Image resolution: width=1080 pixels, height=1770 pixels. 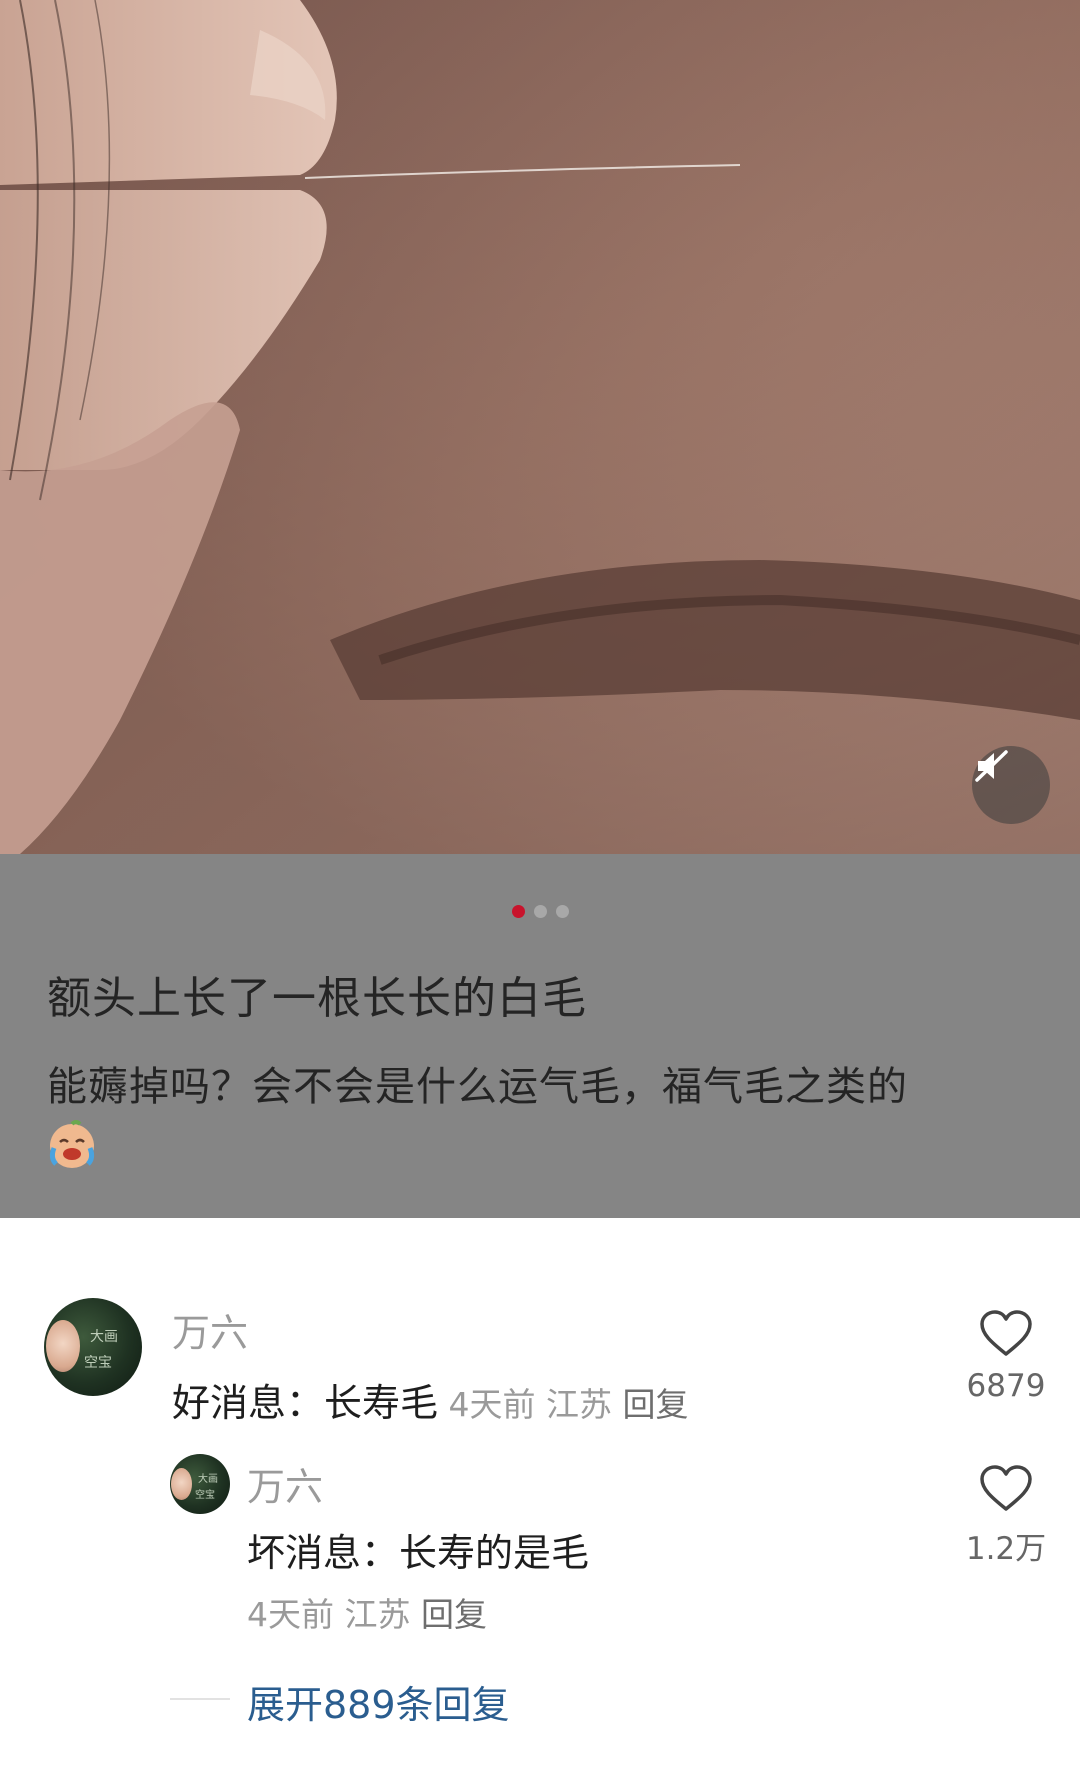 What do you see at coordinates (1006, 1549) in the screenshot?
I see `like-count: 1.2万` at bounding box center [1006, 1549].